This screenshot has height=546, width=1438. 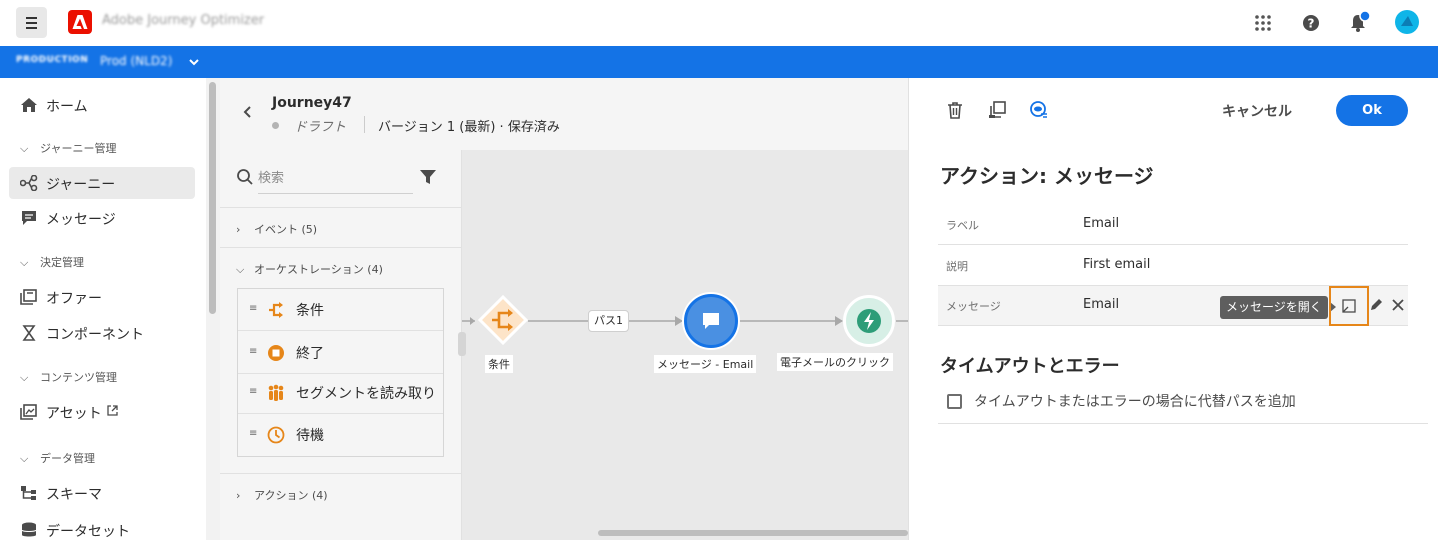 I want to click on filter-icon, so click(x=428, y=177).